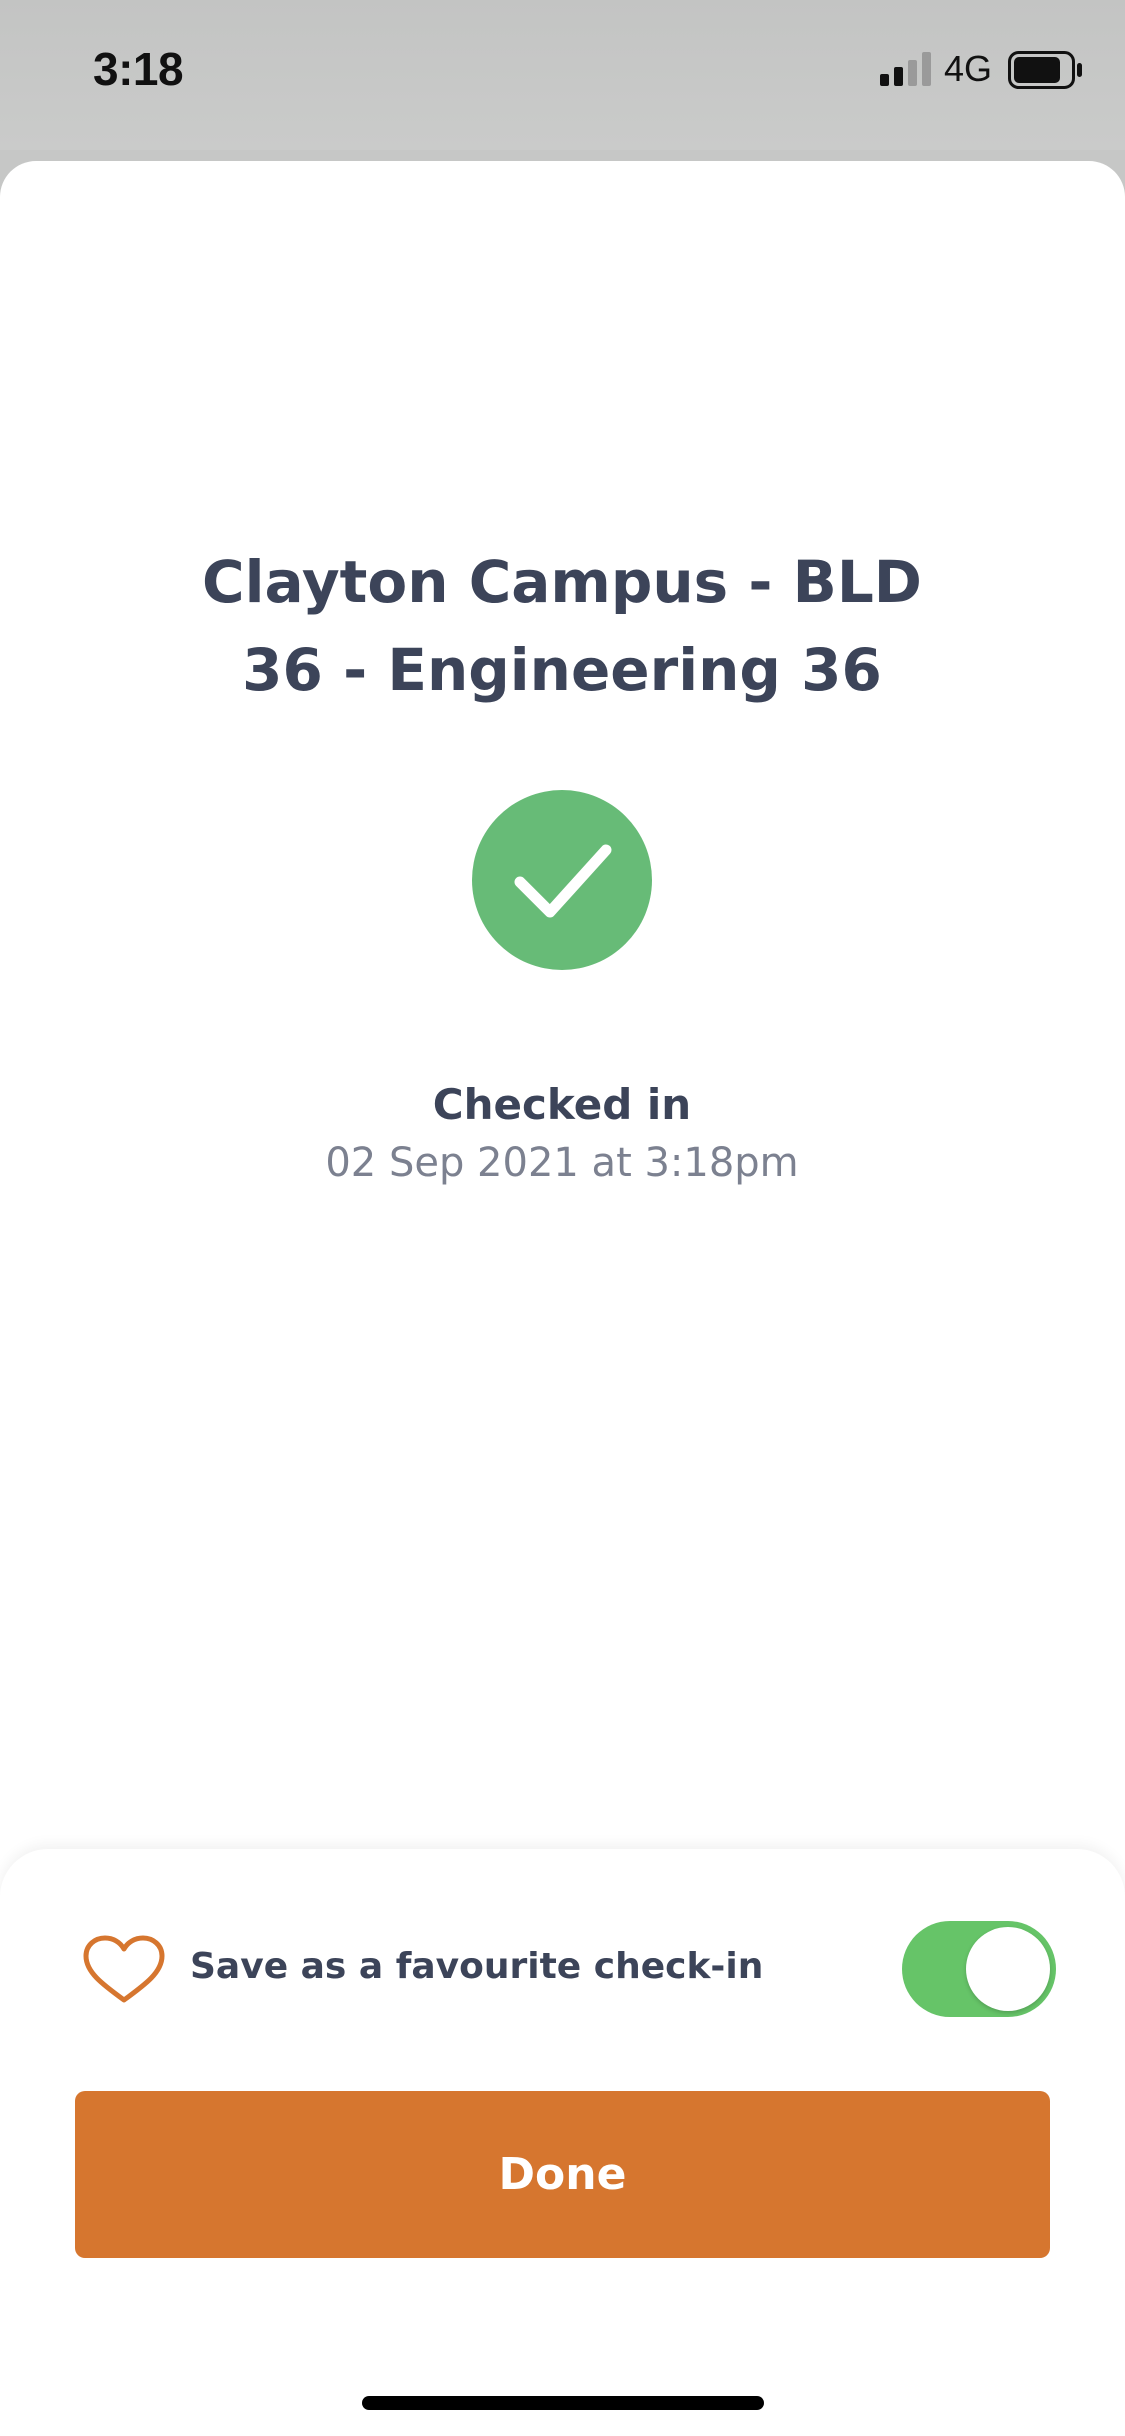  What do you see at coordinates (562, 1104) in the screenshot?
I see `checkin-status: Checked in` at bounding box center [562, 1104].